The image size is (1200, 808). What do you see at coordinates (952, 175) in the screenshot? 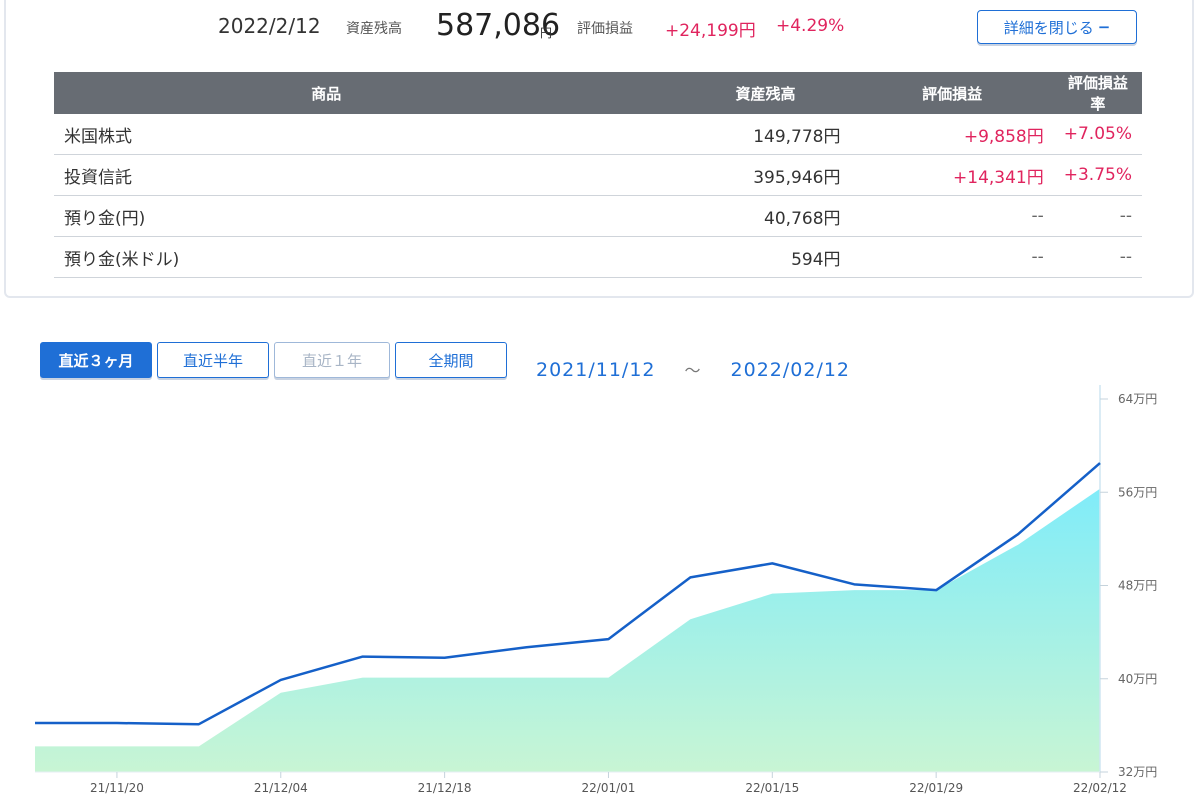
I see `row-pl: +14,341円` at bounding box center [952, 175].